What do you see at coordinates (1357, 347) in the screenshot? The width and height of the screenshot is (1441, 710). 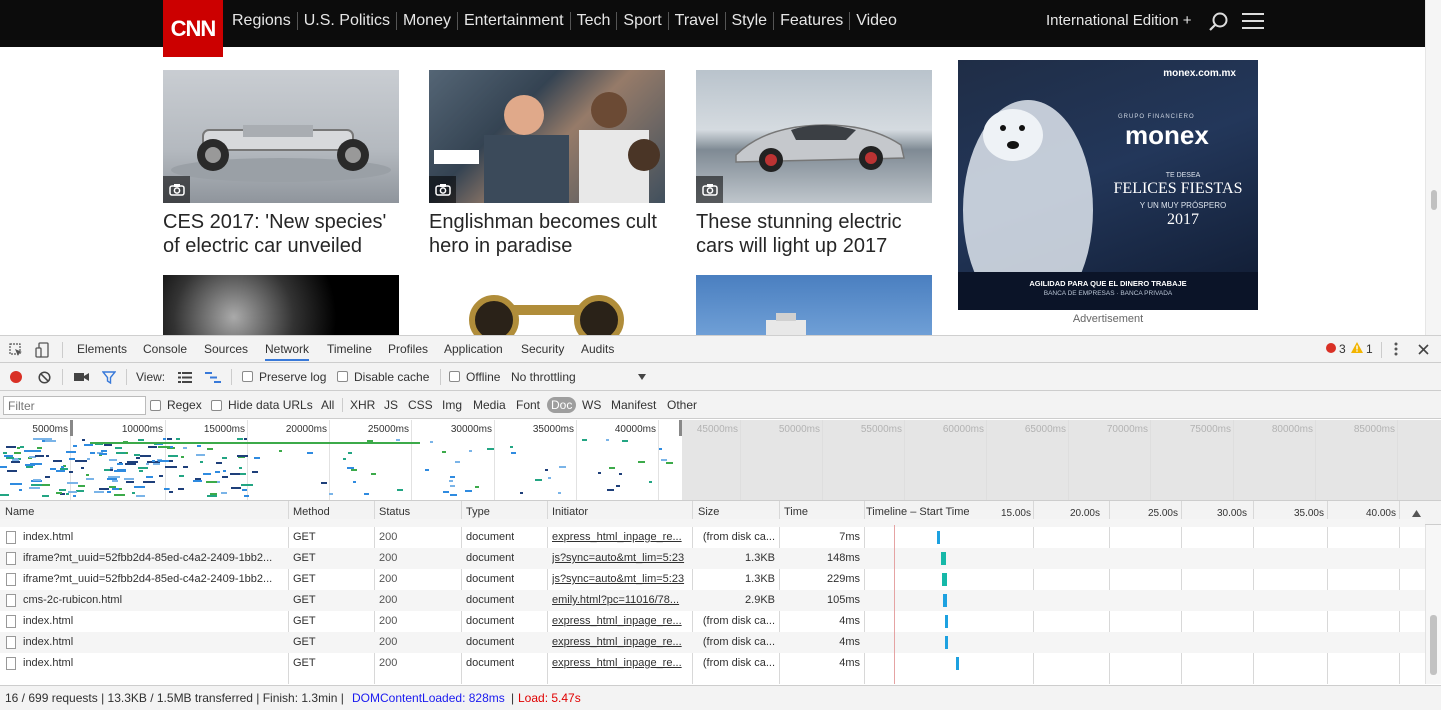 I see `warning-icon` at bounding box center [1357, 347].